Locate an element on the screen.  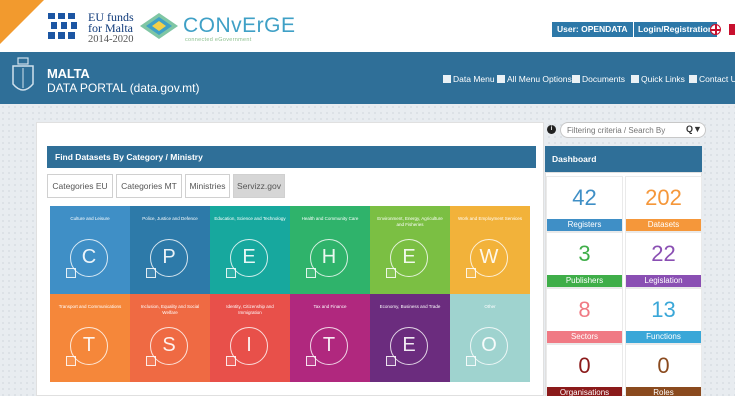
malta-crest-icon is located at coordinates (23, 74).